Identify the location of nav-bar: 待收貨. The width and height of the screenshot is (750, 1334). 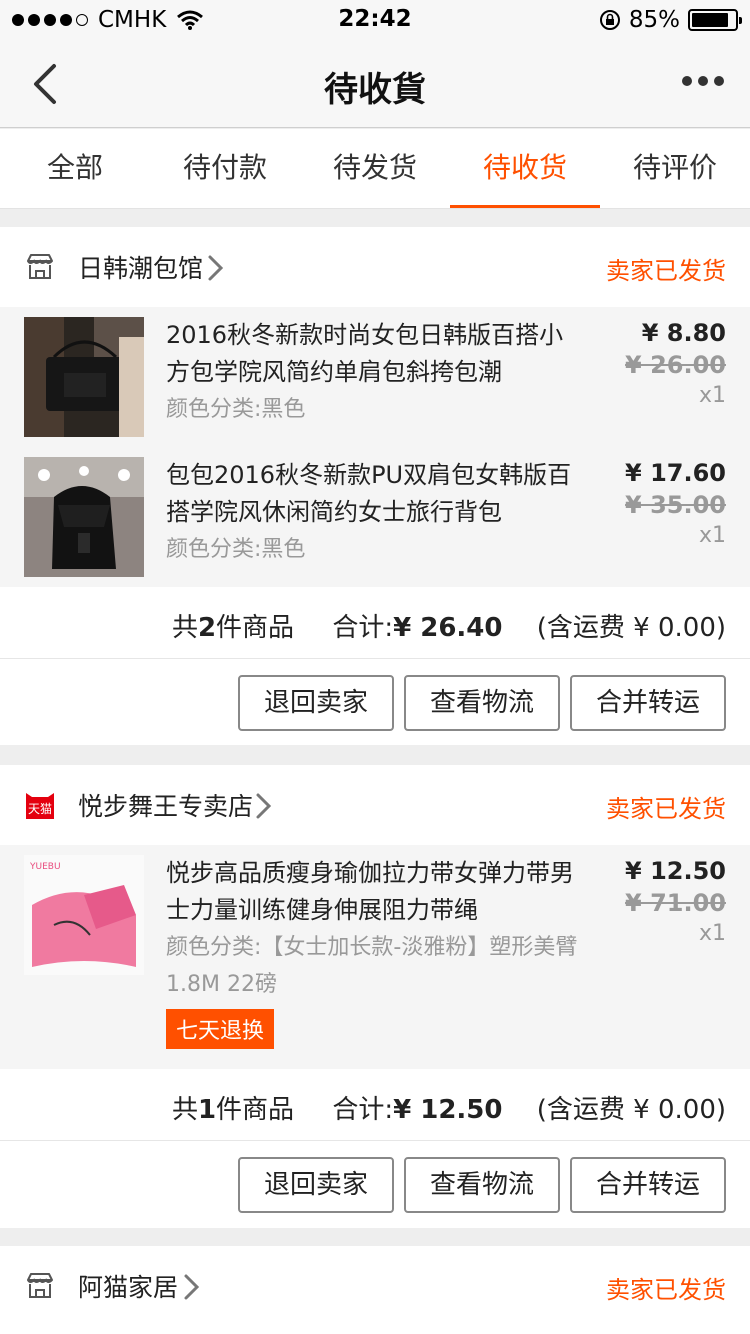
(375, 84).